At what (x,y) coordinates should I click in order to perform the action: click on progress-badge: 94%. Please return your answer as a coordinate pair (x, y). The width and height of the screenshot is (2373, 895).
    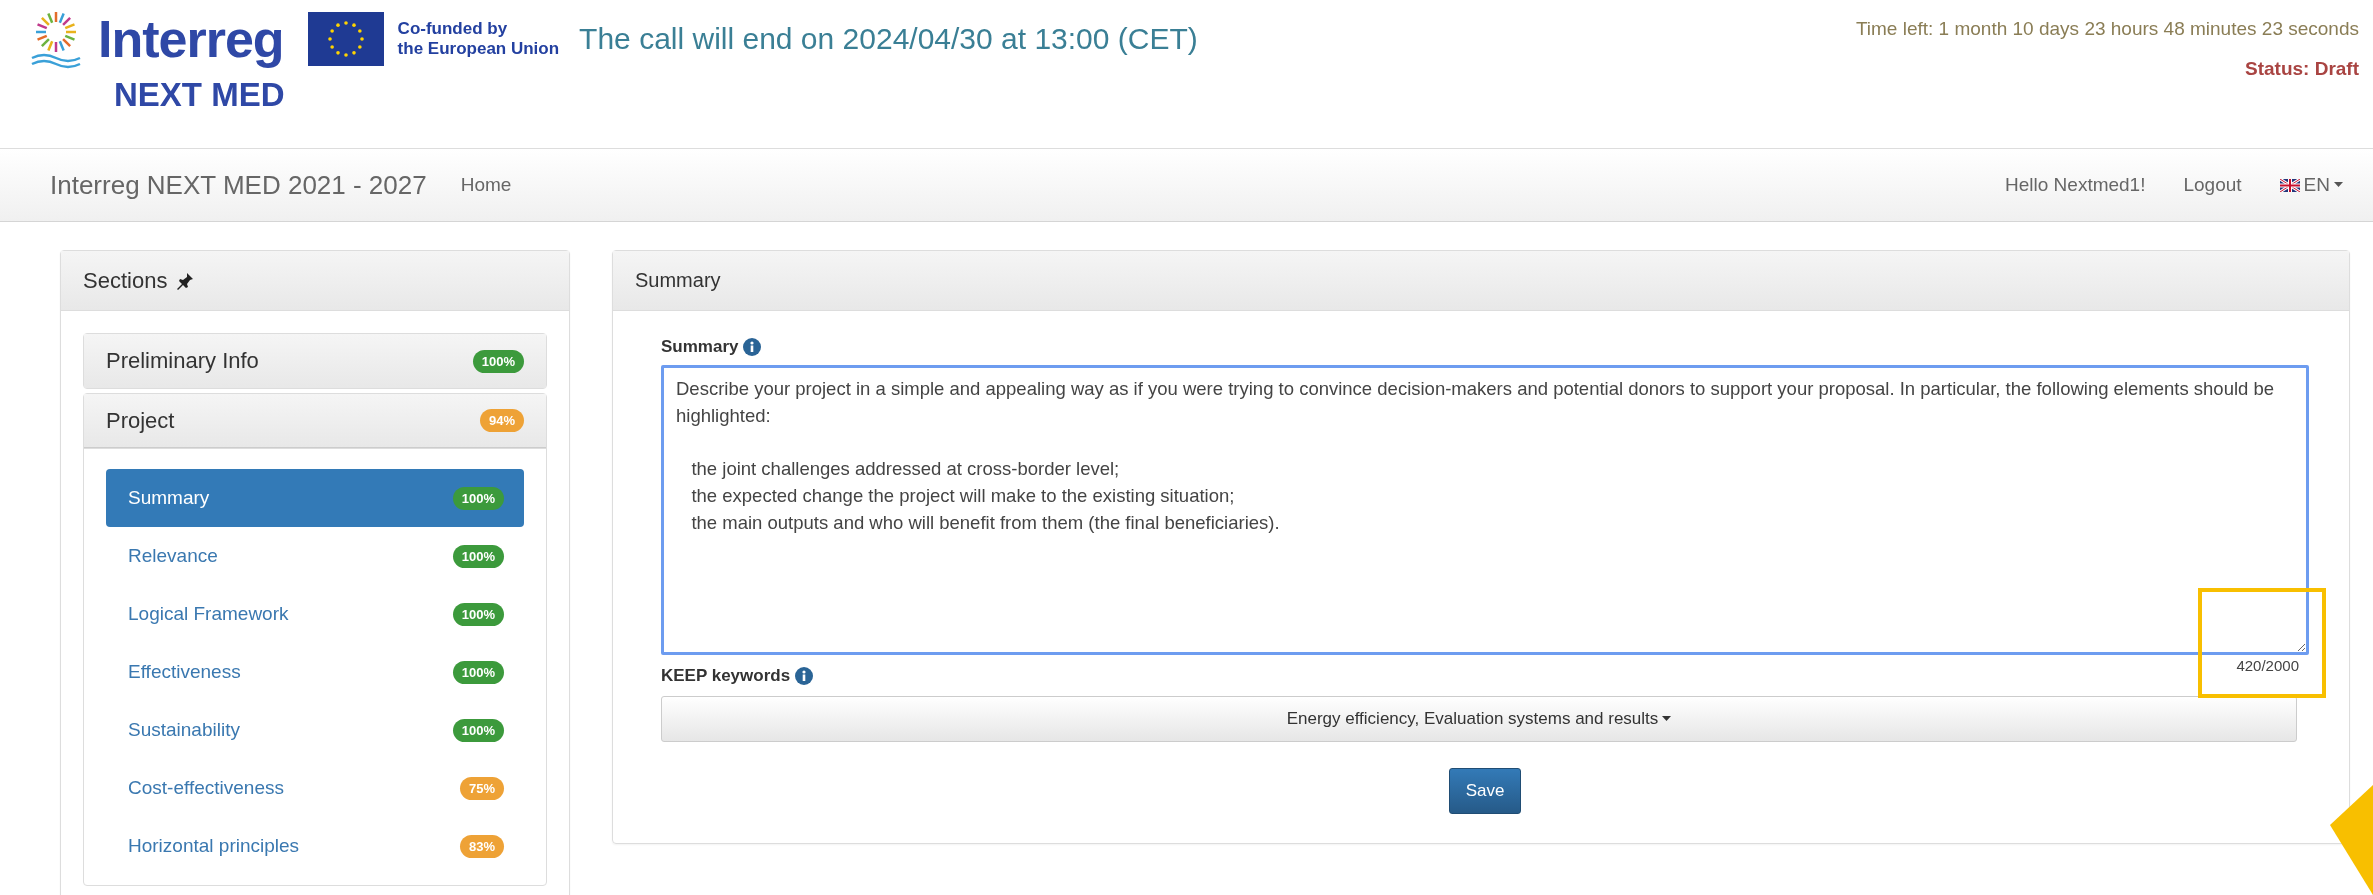
    Looking at the image, I should click on (501, 420).